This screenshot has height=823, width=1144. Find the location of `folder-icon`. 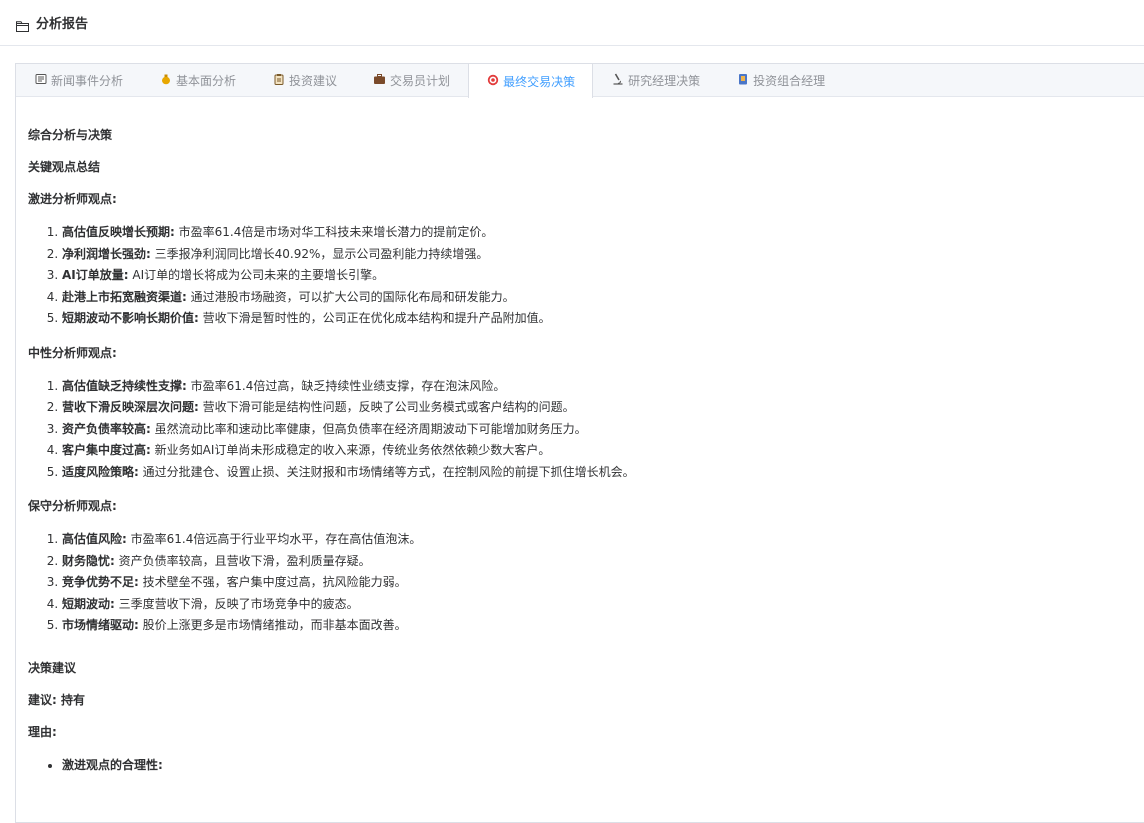

folder-icon is located at coordinates (22, 24).